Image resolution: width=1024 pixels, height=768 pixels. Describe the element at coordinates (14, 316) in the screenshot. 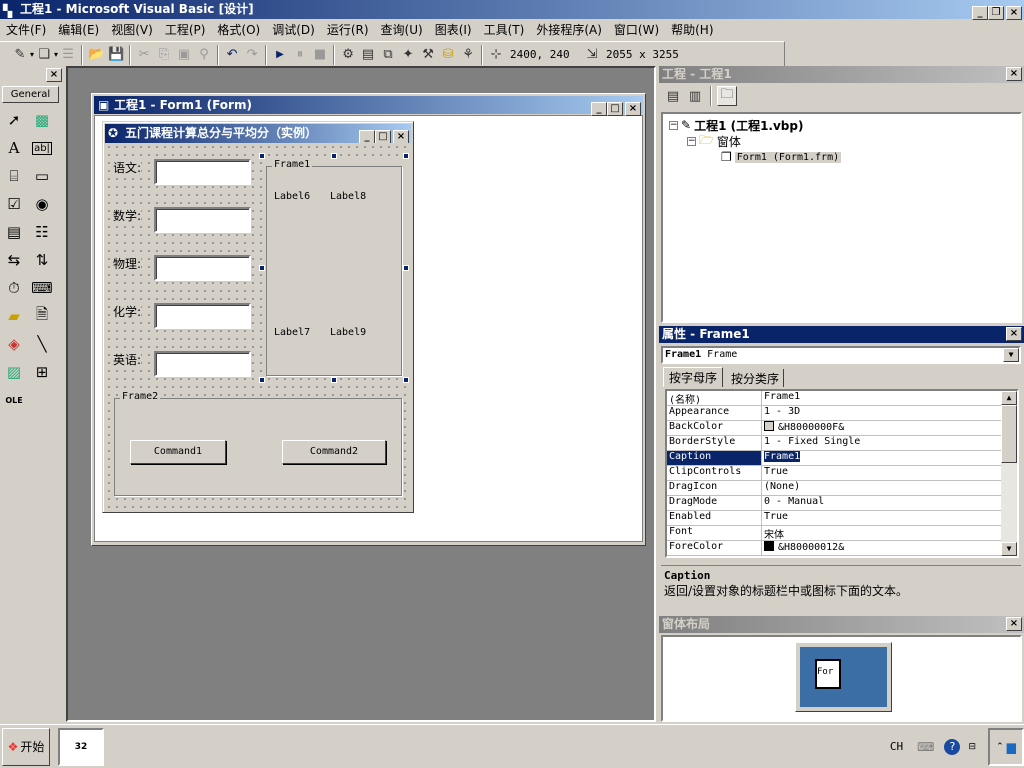

I see `dirlistbox-tool-icon: ▰` at that location.